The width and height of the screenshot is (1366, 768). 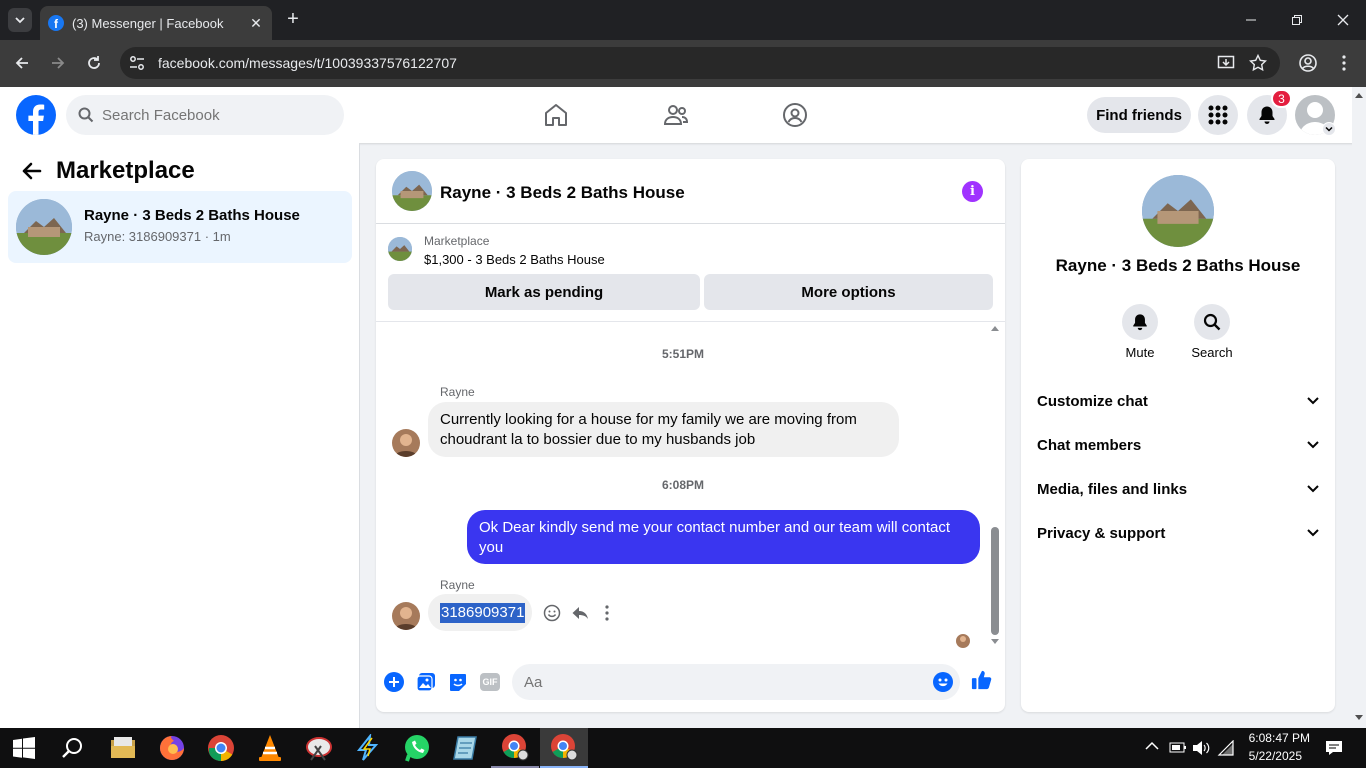 What do you see at coordinates (552, 613) in the screenshot?
I see `react-icon` at bounding box center [552, 613].